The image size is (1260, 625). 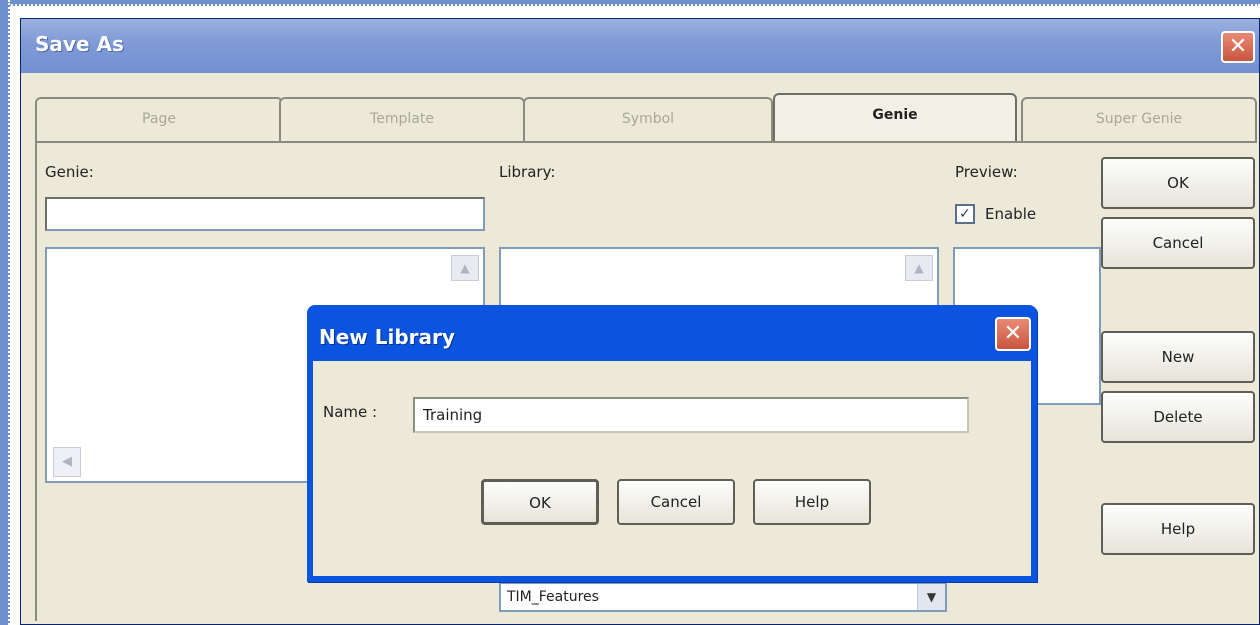 I want to click on genie-list-scroll-left-icon: ◀, so click(x=67, y=462).